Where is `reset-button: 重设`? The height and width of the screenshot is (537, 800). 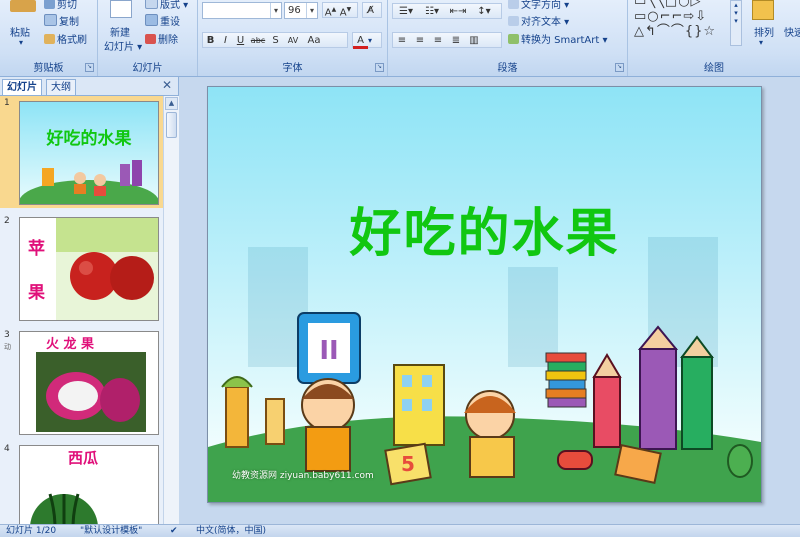 reset-button: 重设 is located at coordinates (162, 20).